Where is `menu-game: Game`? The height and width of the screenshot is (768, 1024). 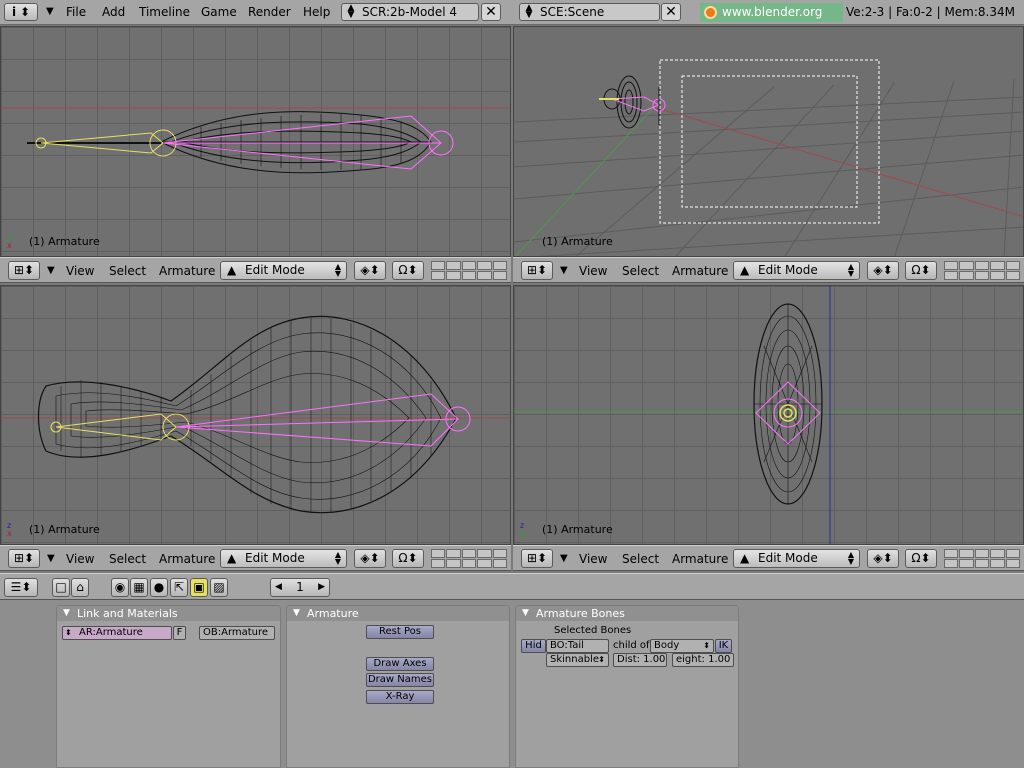
menu-game: Game is located at coordinates (219, 12).